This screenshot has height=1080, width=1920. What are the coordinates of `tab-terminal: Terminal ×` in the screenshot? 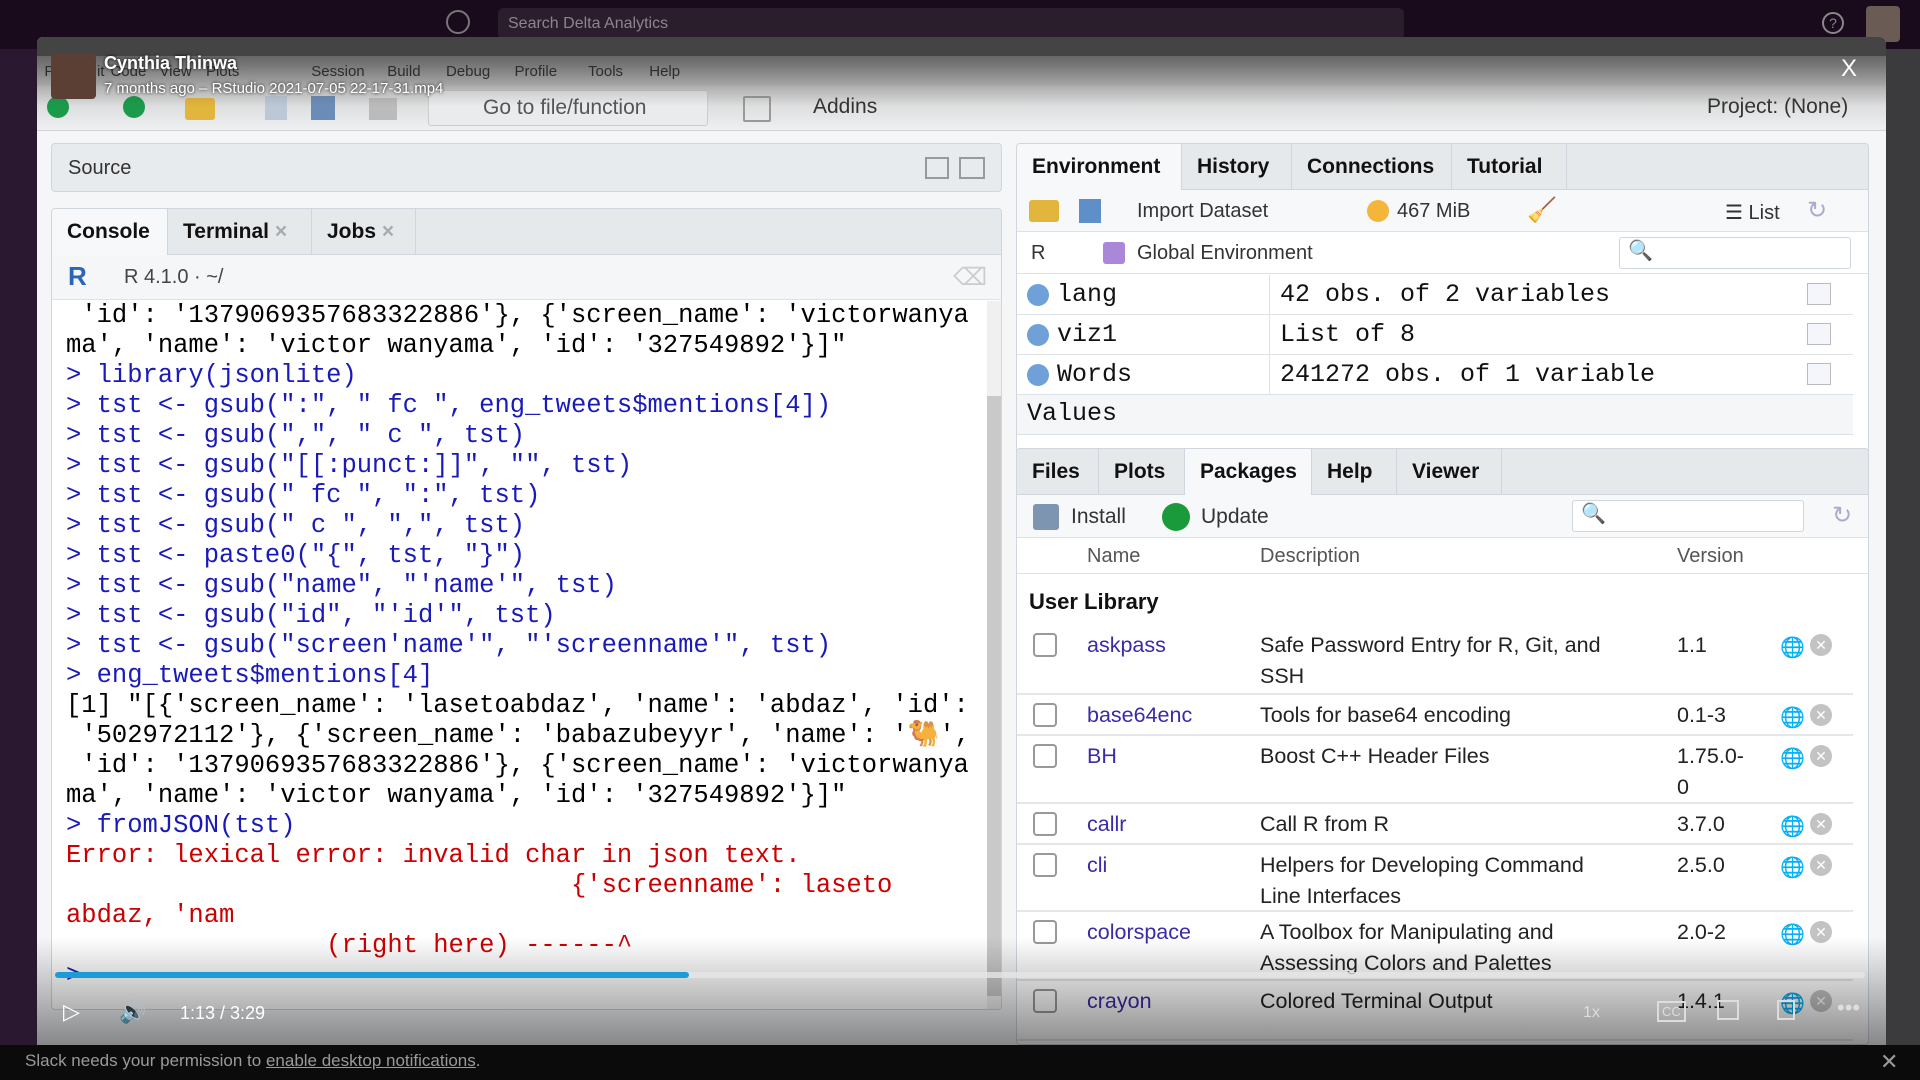 It's located at (240, 232).